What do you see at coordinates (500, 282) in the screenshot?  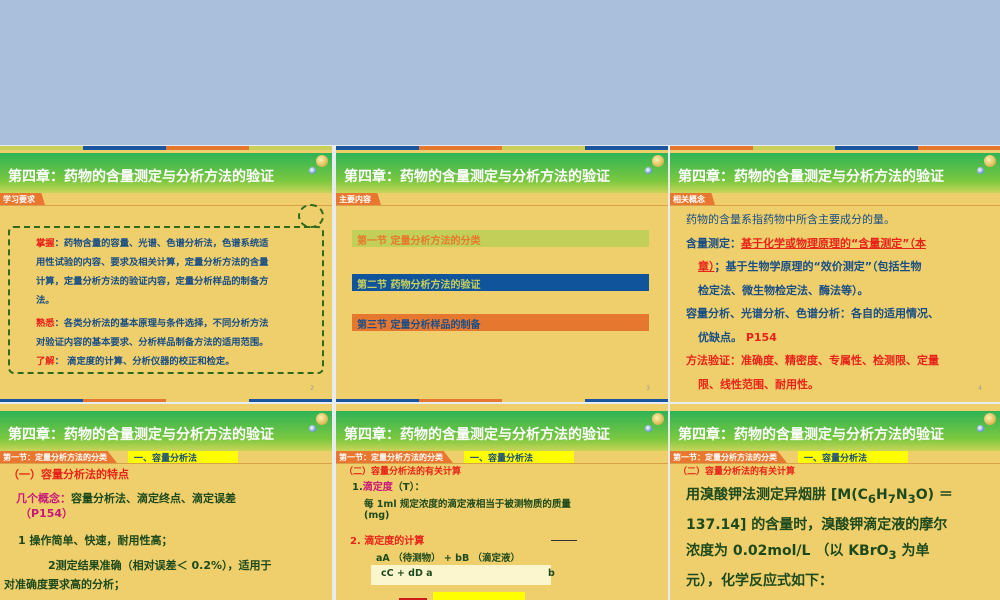 I see `section-link-2: 第二节 药物分析方法的验证` at bounding box center [500, 282].